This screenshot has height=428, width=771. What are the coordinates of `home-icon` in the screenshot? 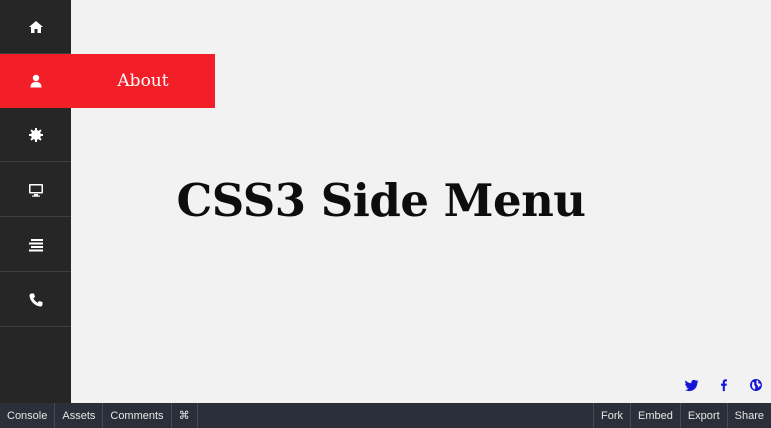 It's located at (35, 26).